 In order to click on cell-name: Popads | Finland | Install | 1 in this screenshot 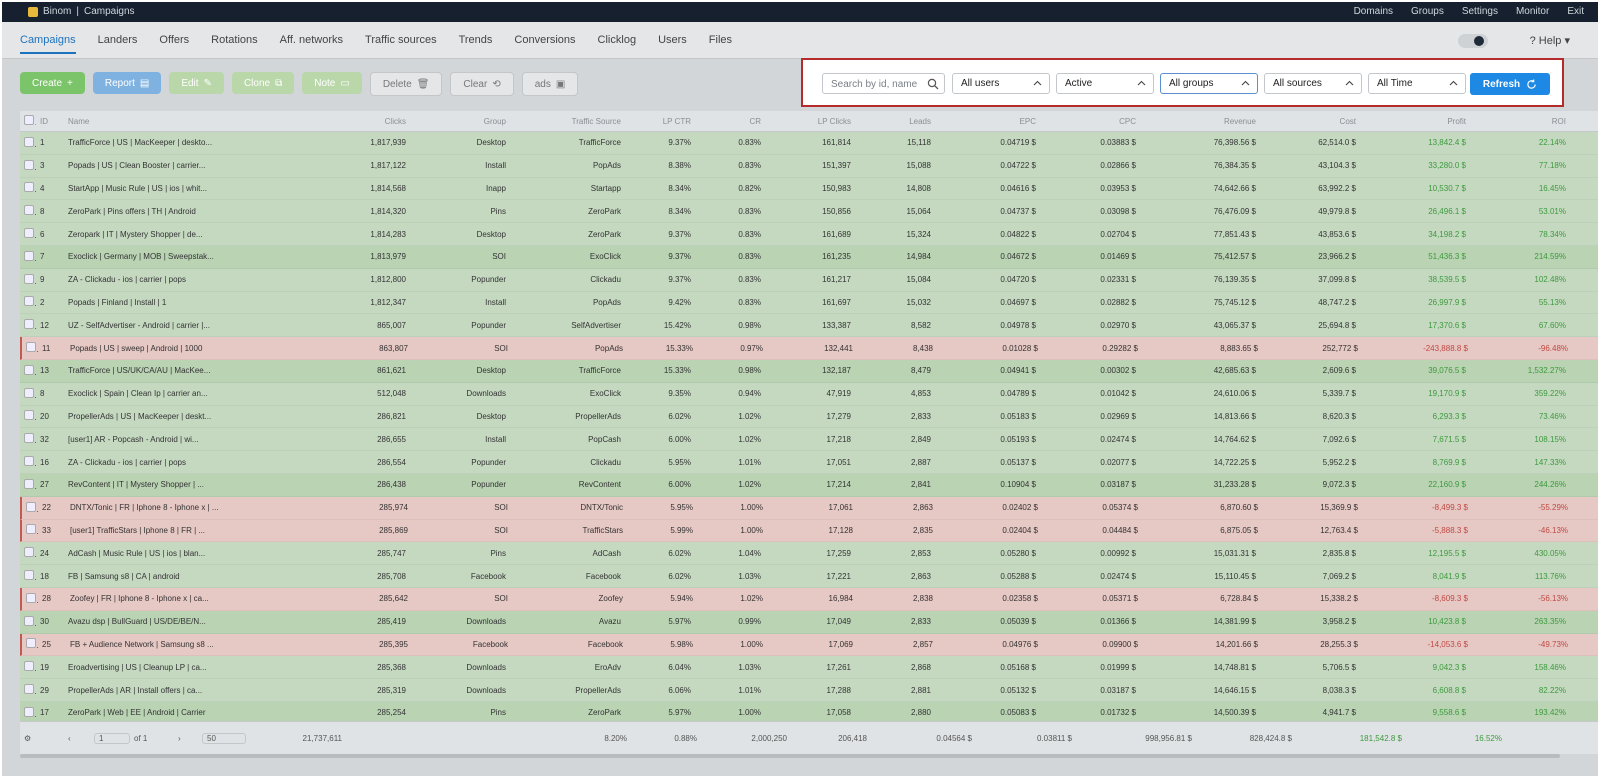, I will do `click(187, 302)`.